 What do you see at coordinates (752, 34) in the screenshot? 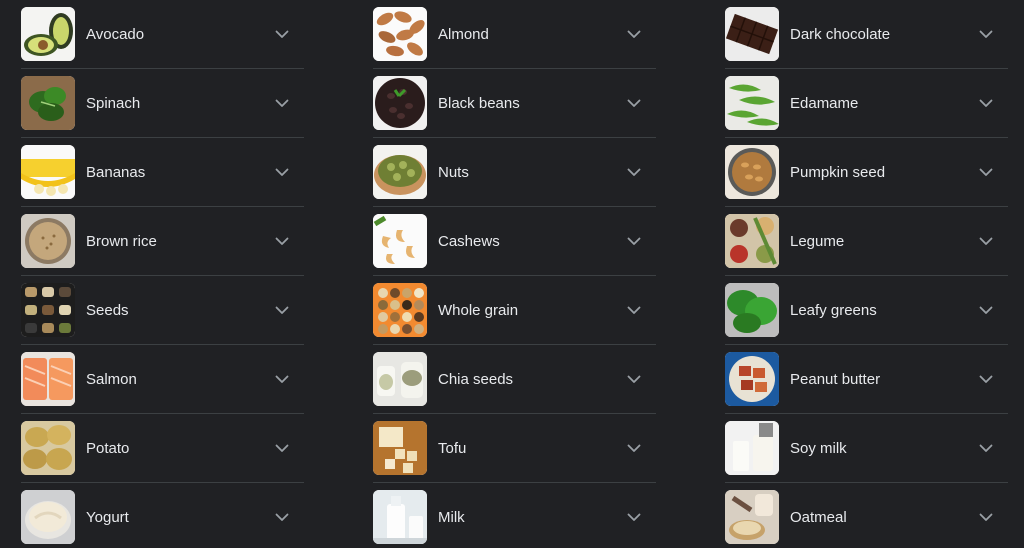
I see `dark-chocolate-thumbnail` at bounding box center [752, 34].